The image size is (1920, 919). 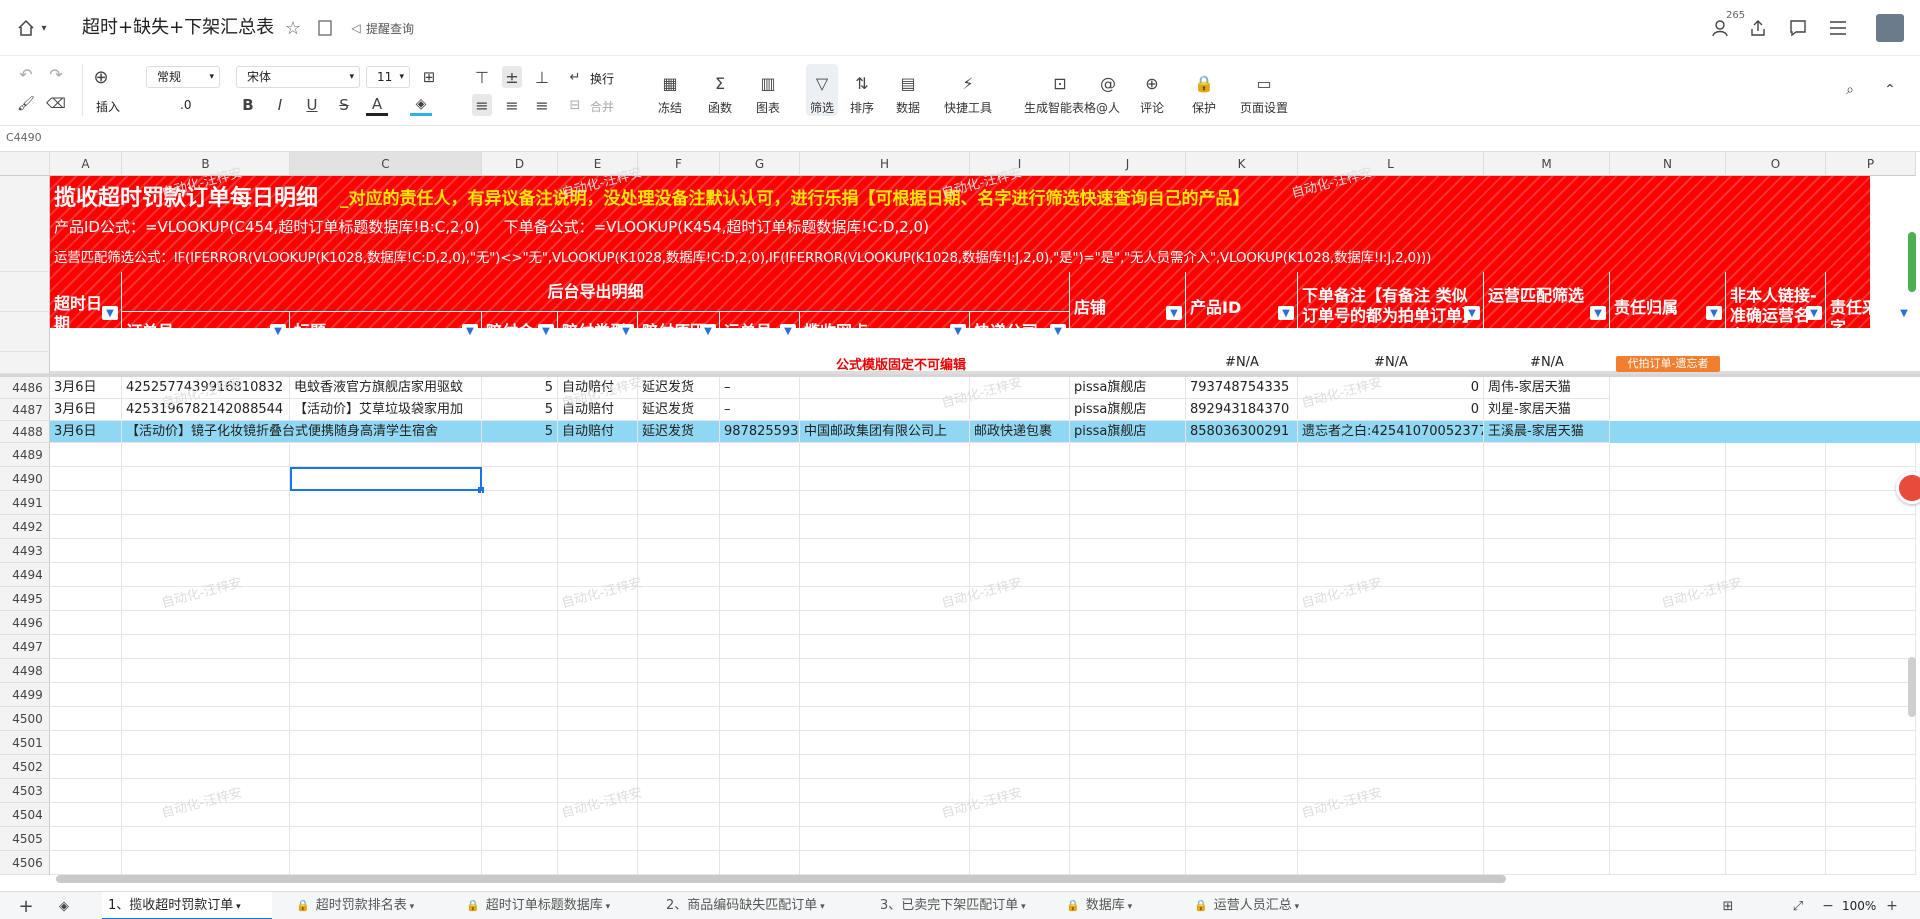 I want to click on floating-assistant-button, so click(x=1908, y=488).